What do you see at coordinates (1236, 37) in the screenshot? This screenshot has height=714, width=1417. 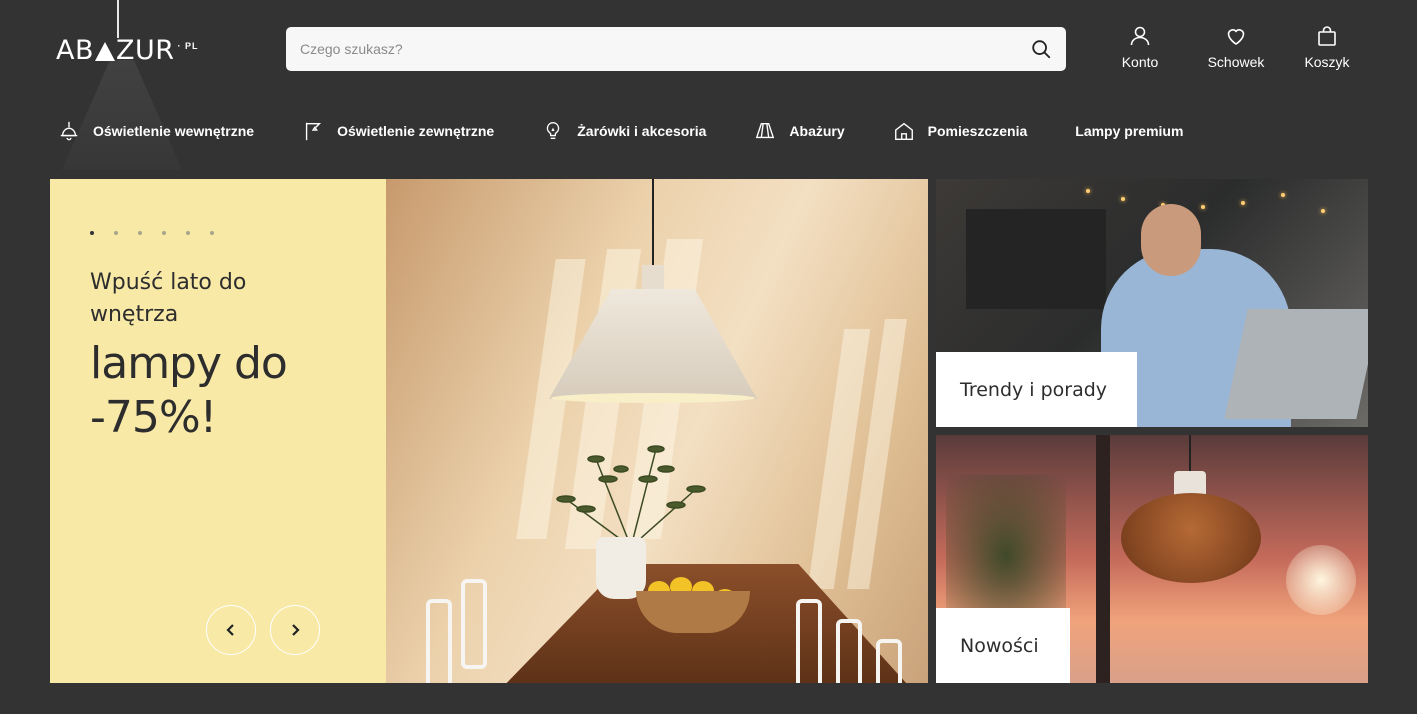 I see `heart-icon` at bounding box center [1236, 37].